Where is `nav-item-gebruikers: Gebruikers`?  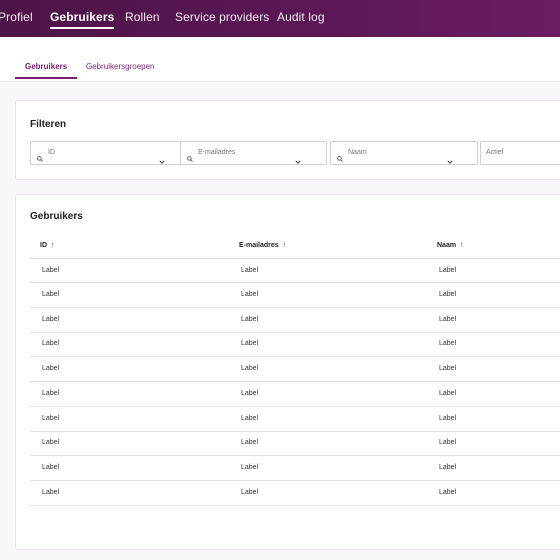
nav-item-gebruikers: Gebruikers is located at coordinates (82, 19).